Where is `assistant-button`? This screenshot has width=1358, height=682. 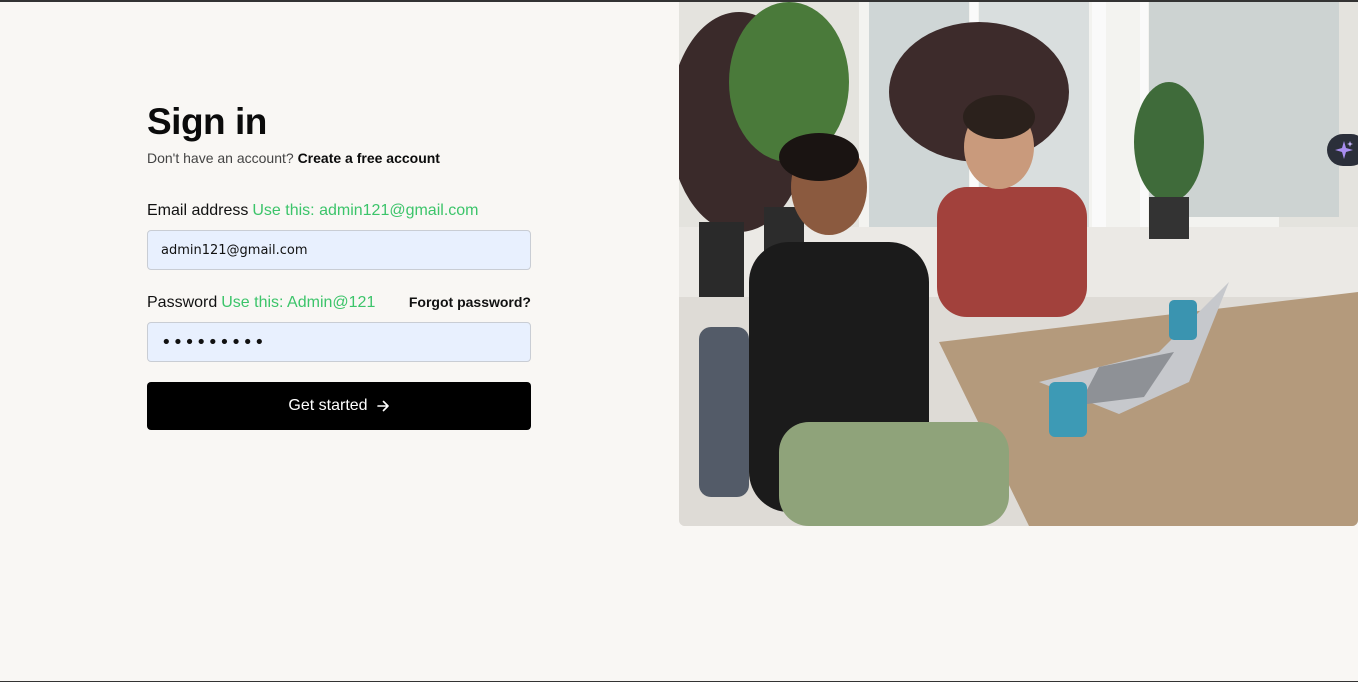
assistant-button is located at coordinates (1342, 150).